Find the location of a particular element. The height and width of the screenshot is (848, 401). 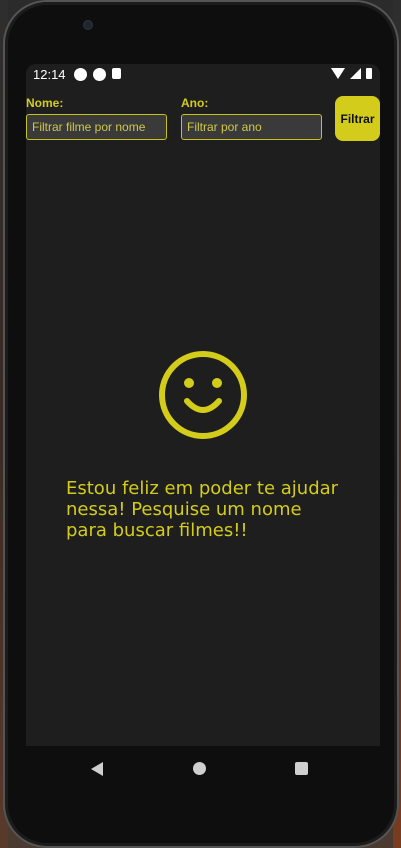

status-time: 12:14 is located at coordinates (49, 74).